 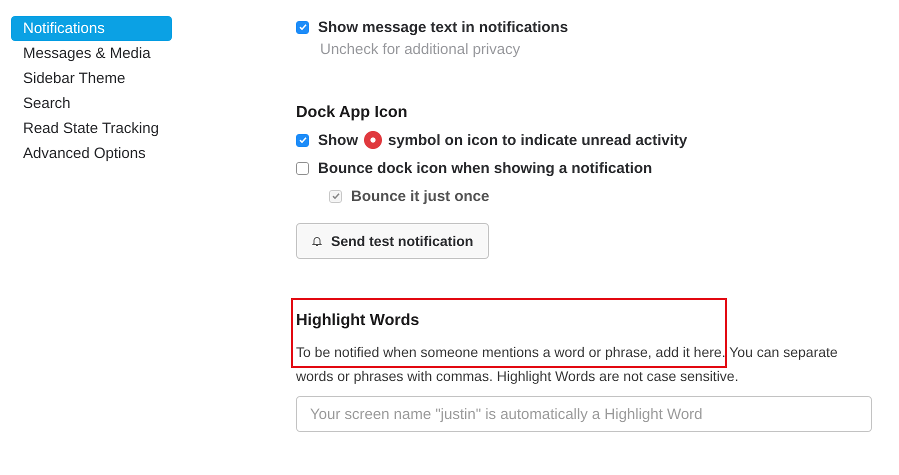 What do you see at coordinates (317, 241) in the screenshot?
I see `bell-icon` at bounding box center [317, 241].